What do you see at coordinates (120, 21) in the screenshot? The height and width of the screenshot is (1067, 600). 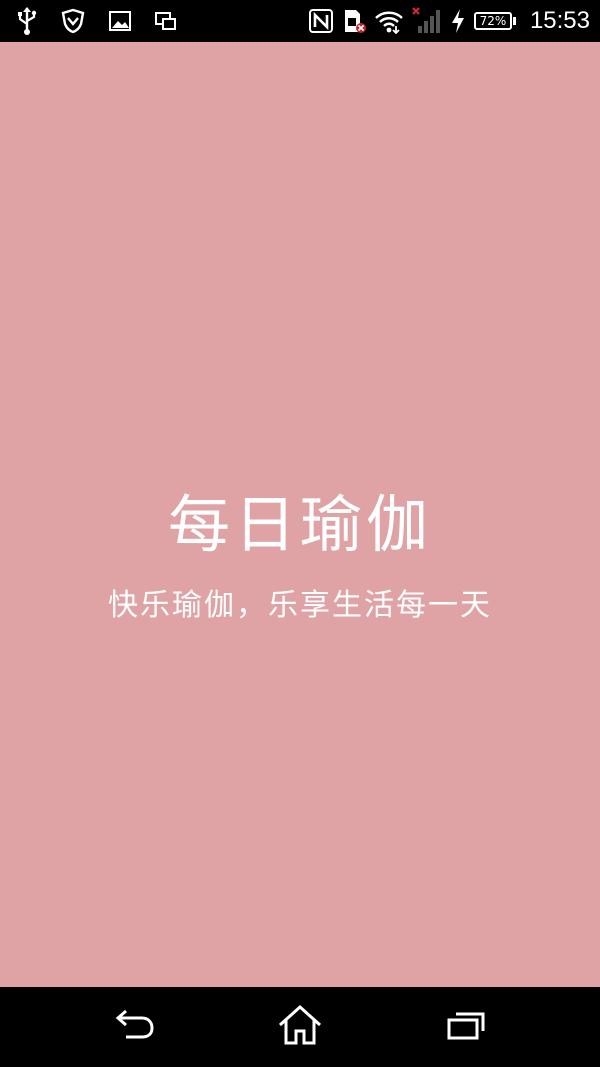 I see `image-icon` at bounding box center [120, 21].